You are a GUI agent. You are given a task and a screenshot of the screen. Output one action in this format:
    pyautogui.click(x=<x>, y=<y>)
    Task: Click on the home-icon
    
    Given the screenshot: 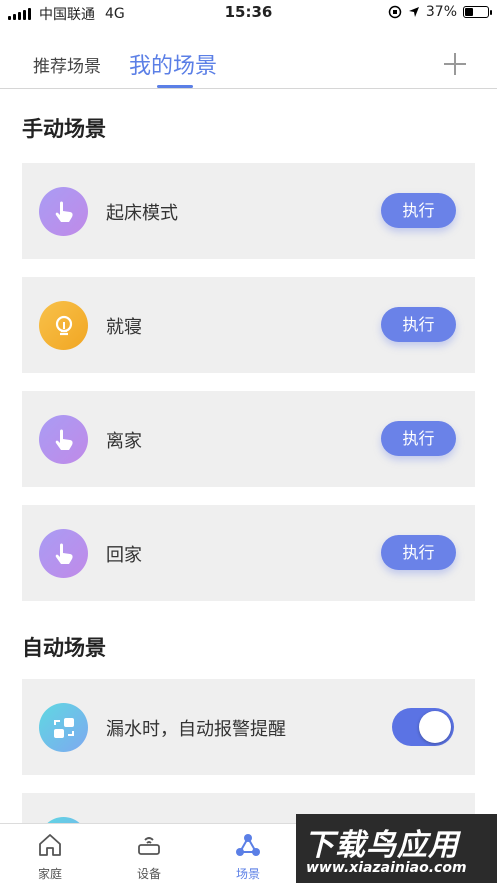 What is the action you would take?
    pyautogui.click(x=50, y=845)
    